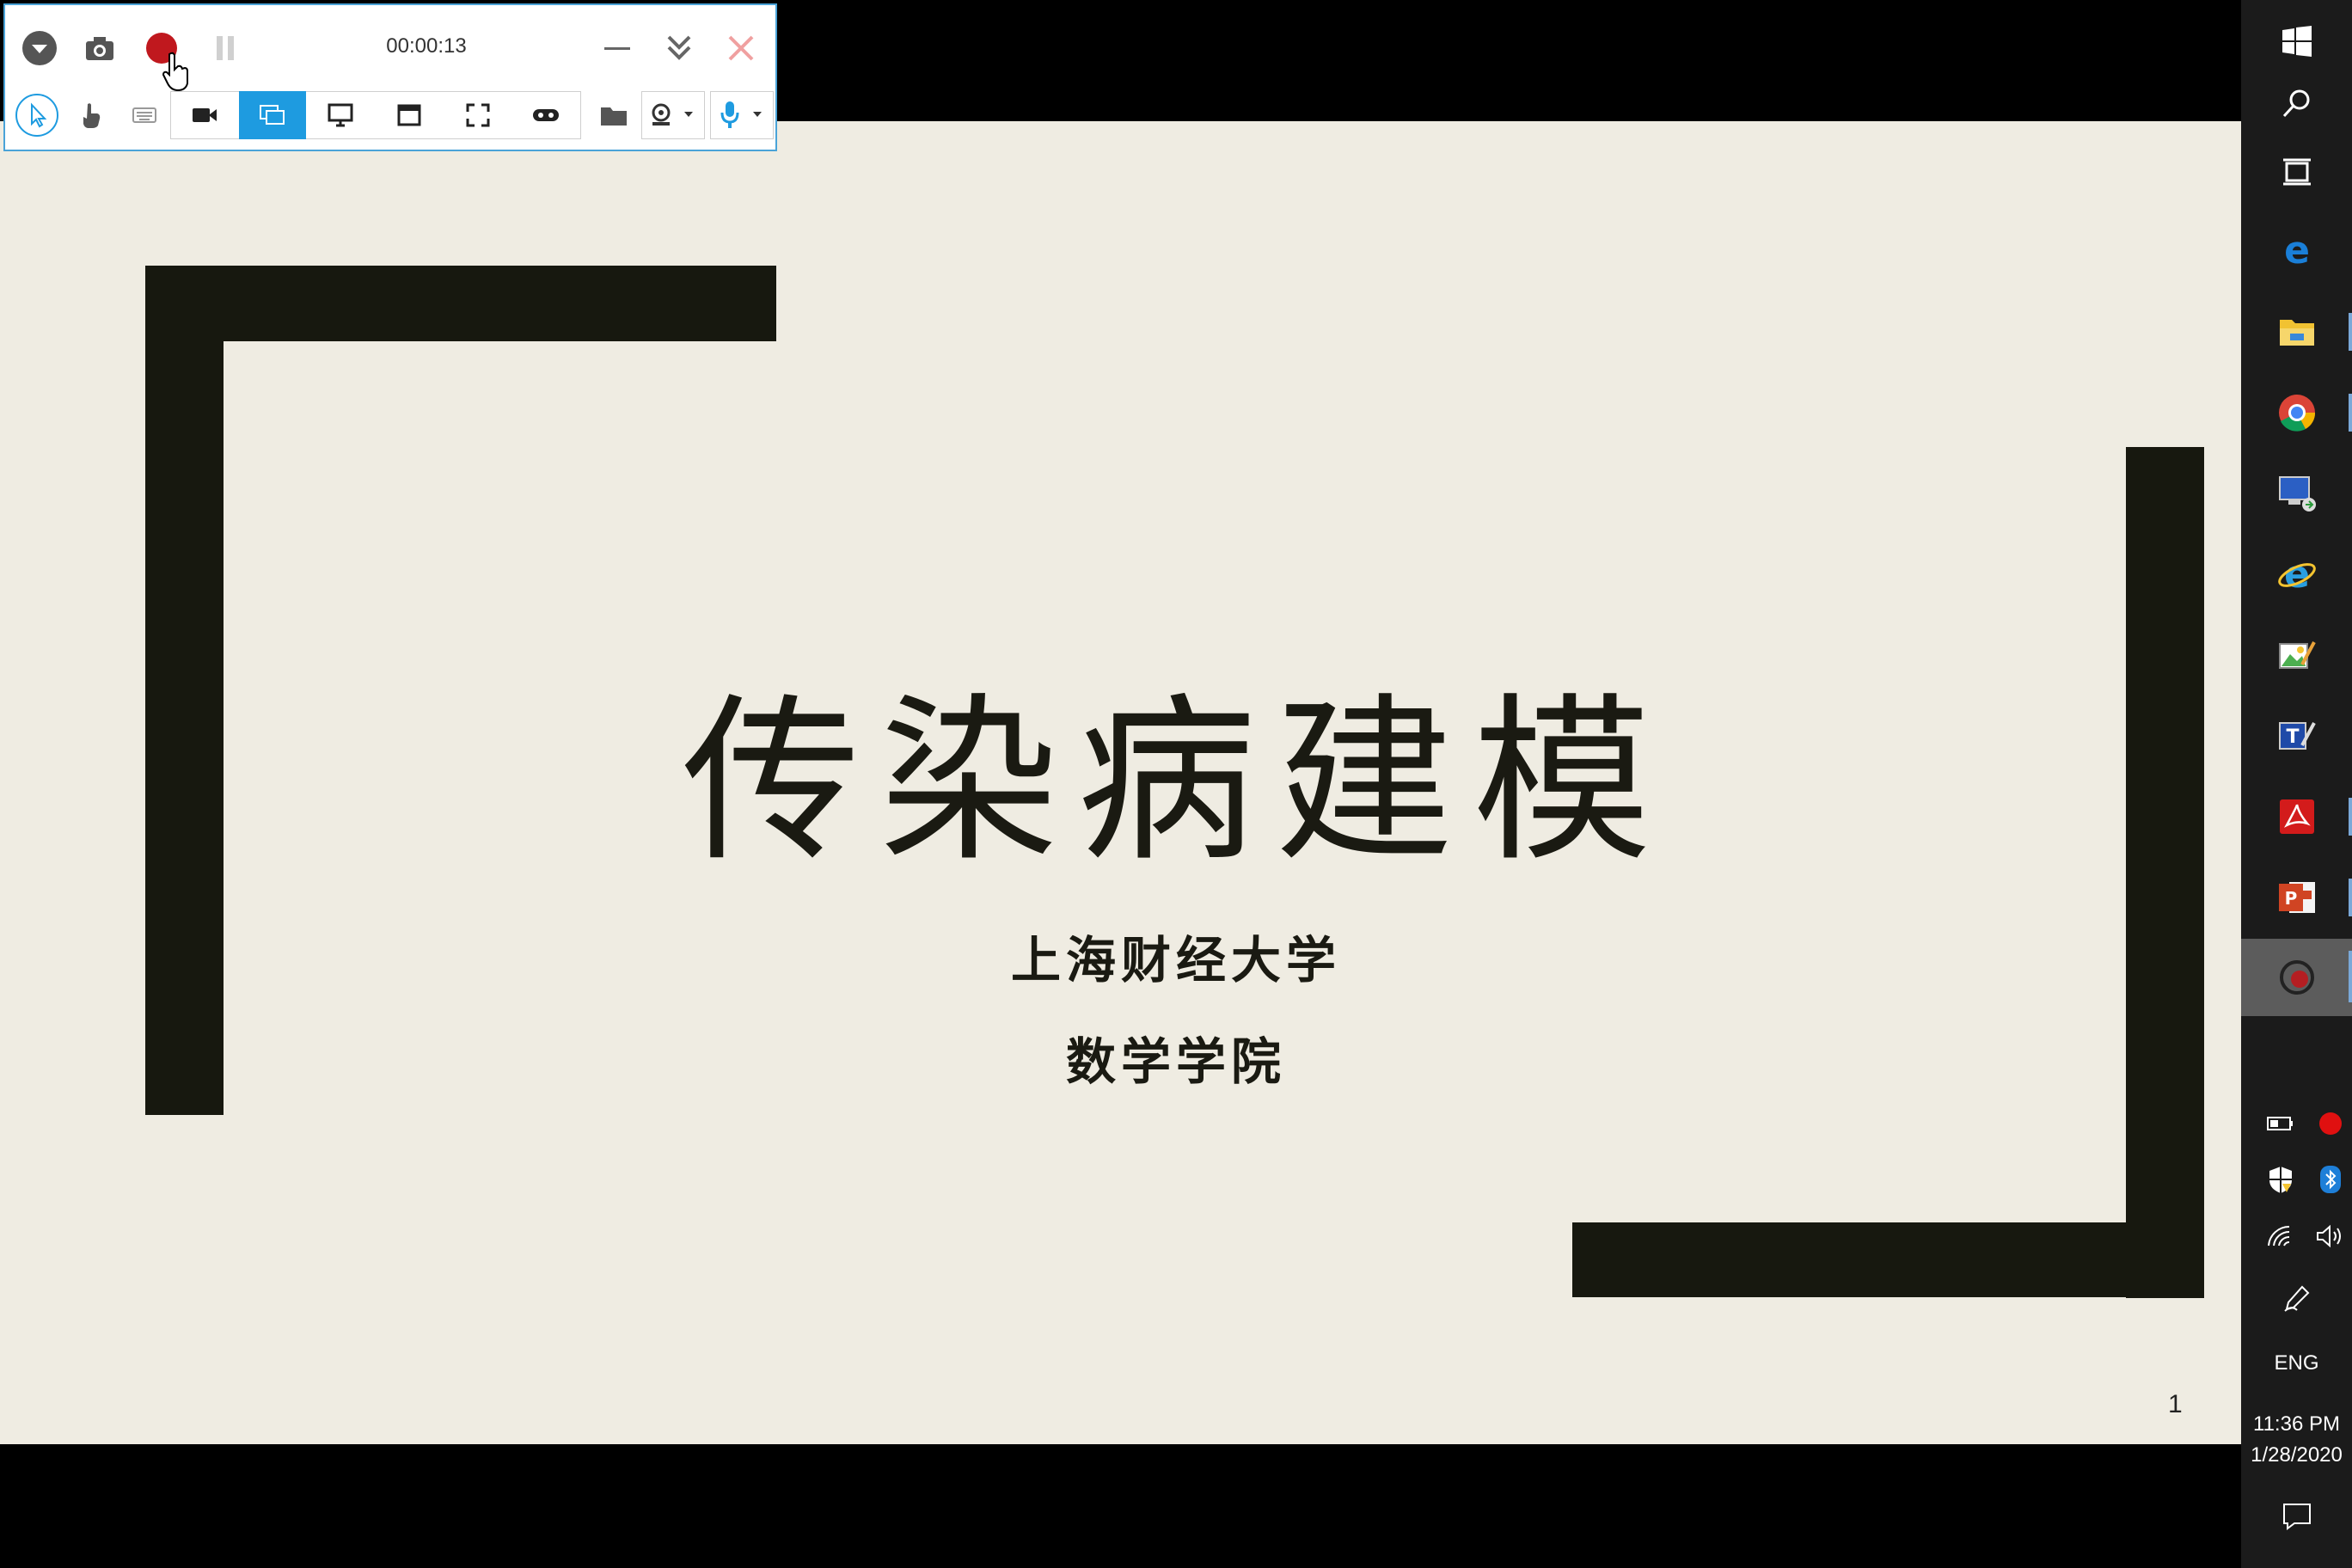 The image size is (2352, 1568). I want to click on edge-icon: e, so click(2297, 251).